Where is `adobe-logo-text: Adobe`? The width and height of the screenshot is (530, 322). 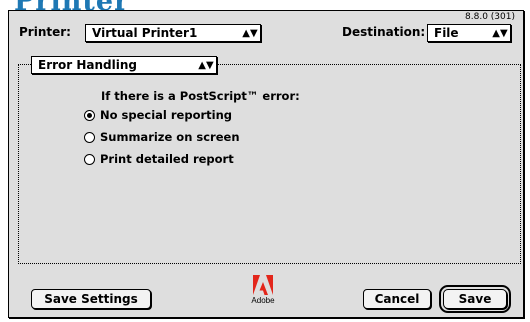 adobe-logo-text: Adobe is located at coordinates (263, 300).